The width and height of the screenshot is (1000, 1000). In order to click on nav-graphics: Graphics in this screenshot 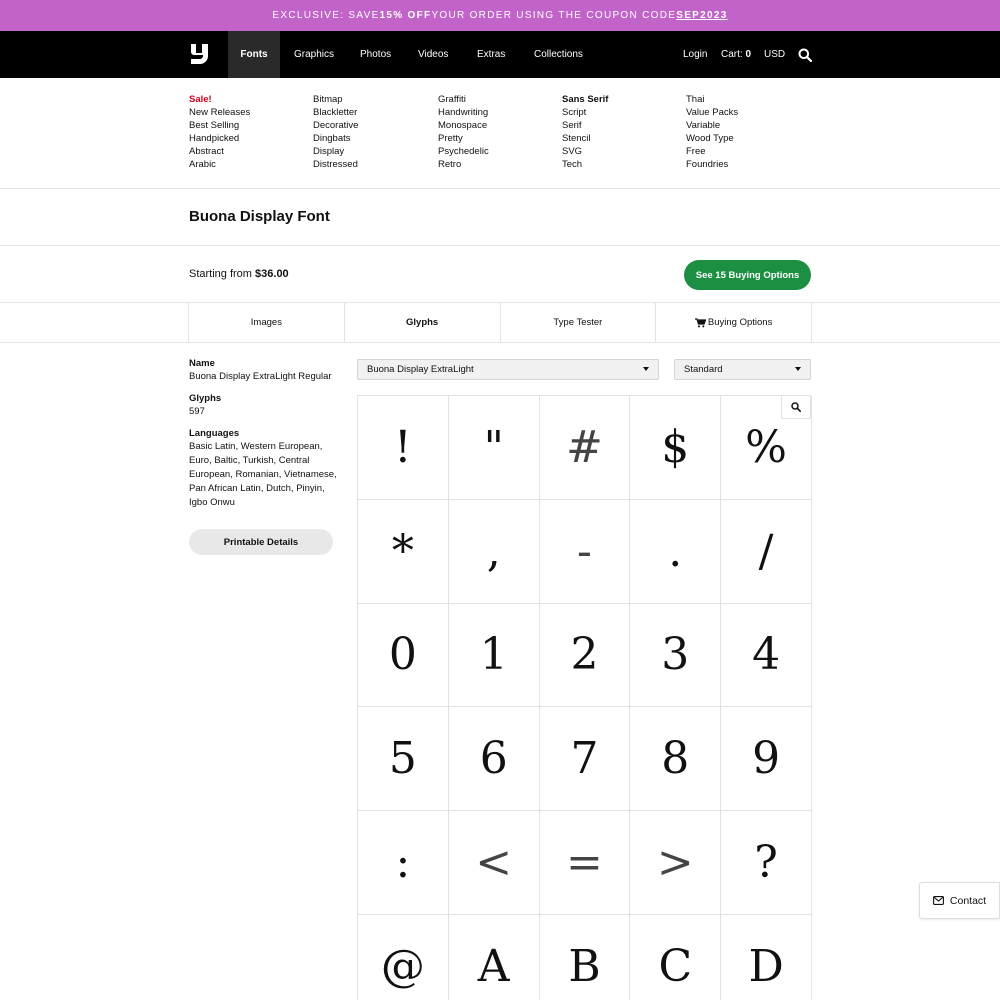, I will do `click(314, 54)`.